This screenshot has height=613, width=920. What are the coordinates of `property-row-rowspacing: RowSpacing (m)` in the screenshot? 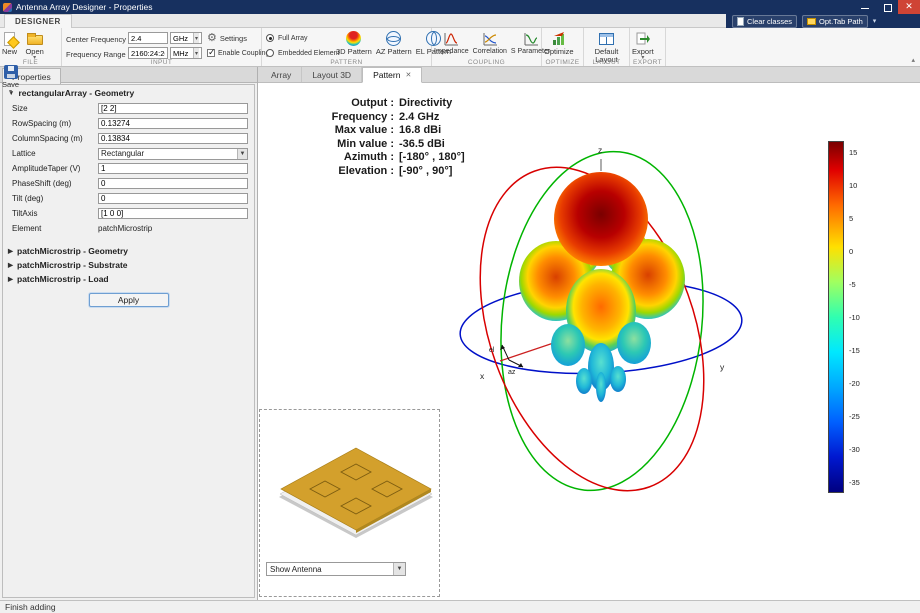 It's located at (128, 123).